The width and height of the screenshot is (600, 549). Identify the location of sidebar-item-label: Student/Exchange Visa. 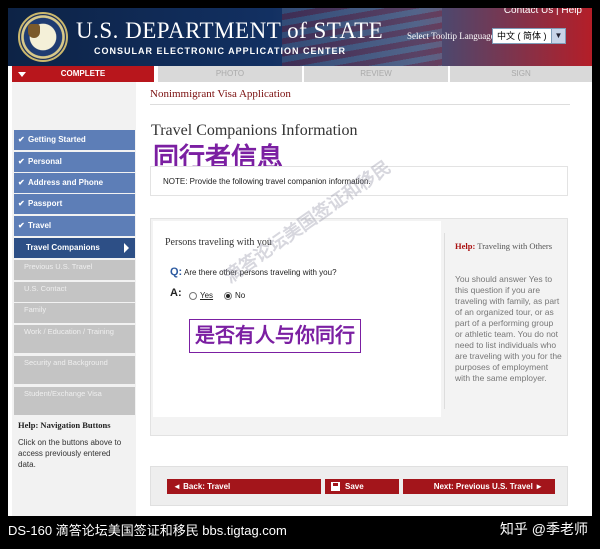
(63, 393).